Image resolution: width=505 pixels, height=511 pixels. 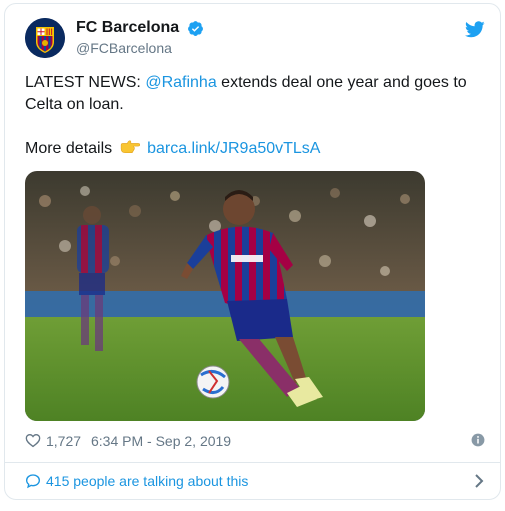 What do you see at coordinates (85, 82) in the screenshot?
I see `tweet-prefix: LATEST NEWS:` at bounding box center [85, 82].